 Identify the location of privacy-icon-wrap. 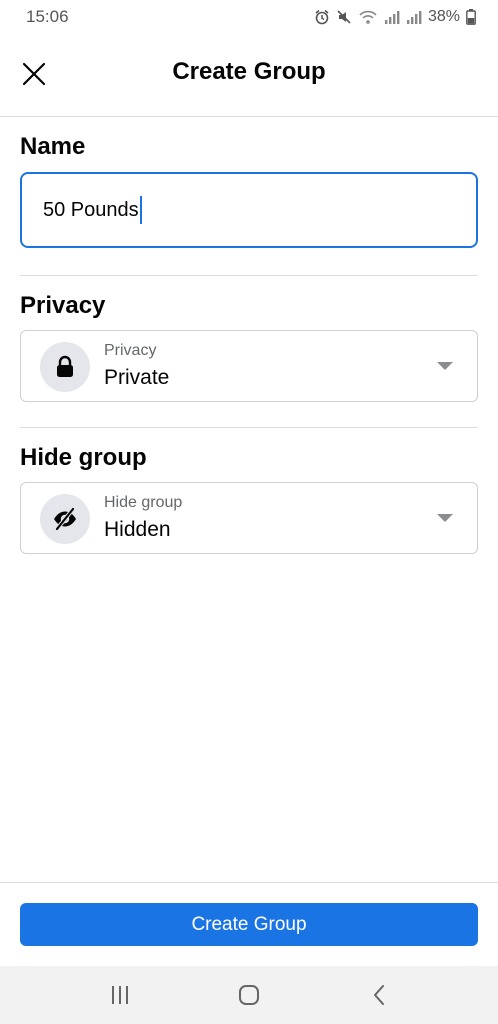
(65, 367).